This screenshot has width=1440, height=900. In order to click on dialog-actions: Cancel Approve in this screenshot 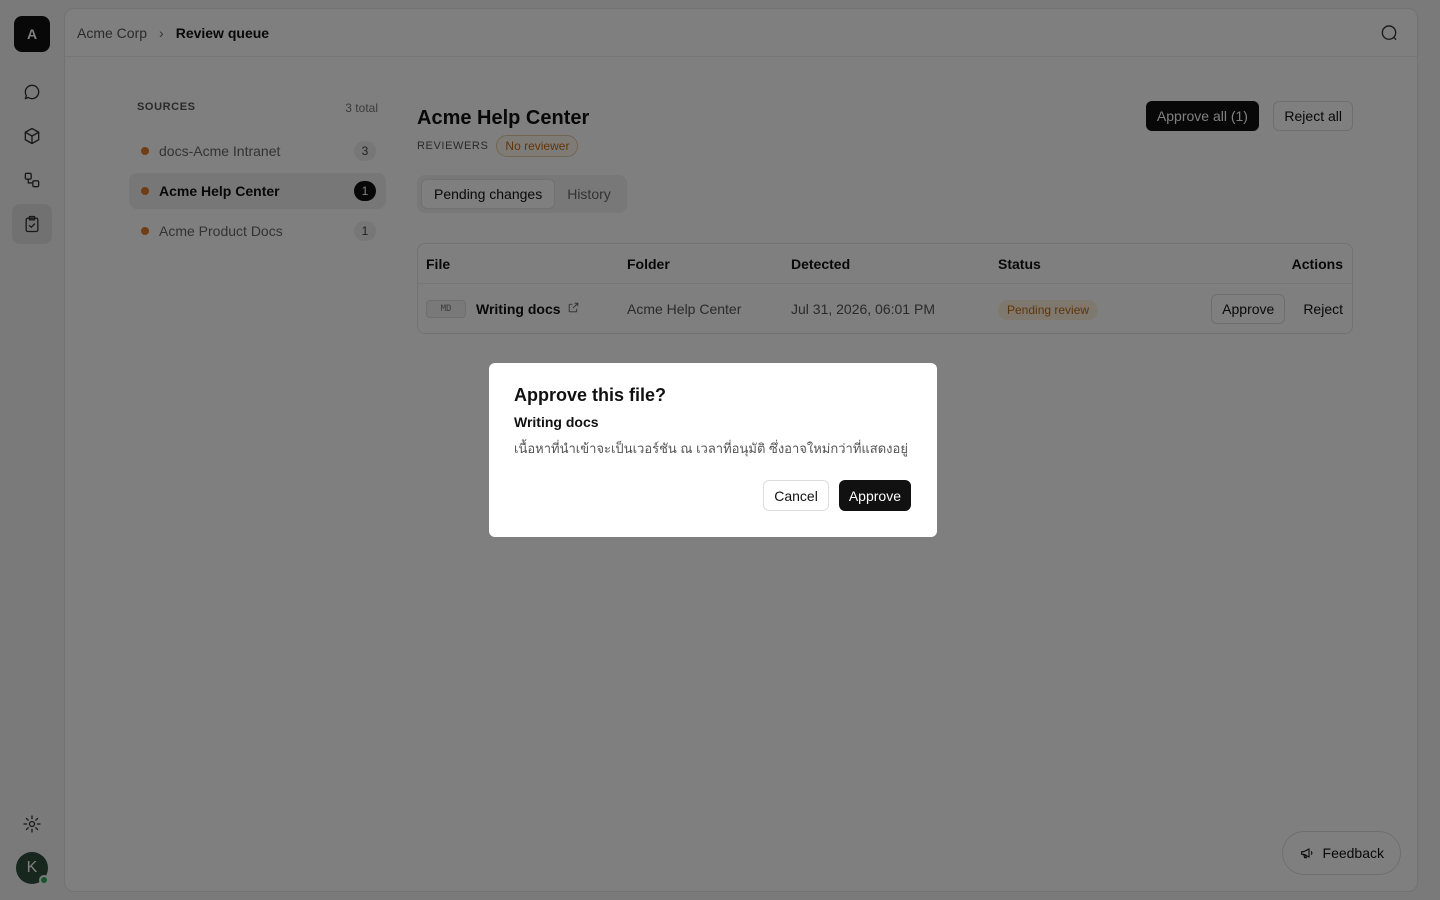, I will do `click(837, 495)`.